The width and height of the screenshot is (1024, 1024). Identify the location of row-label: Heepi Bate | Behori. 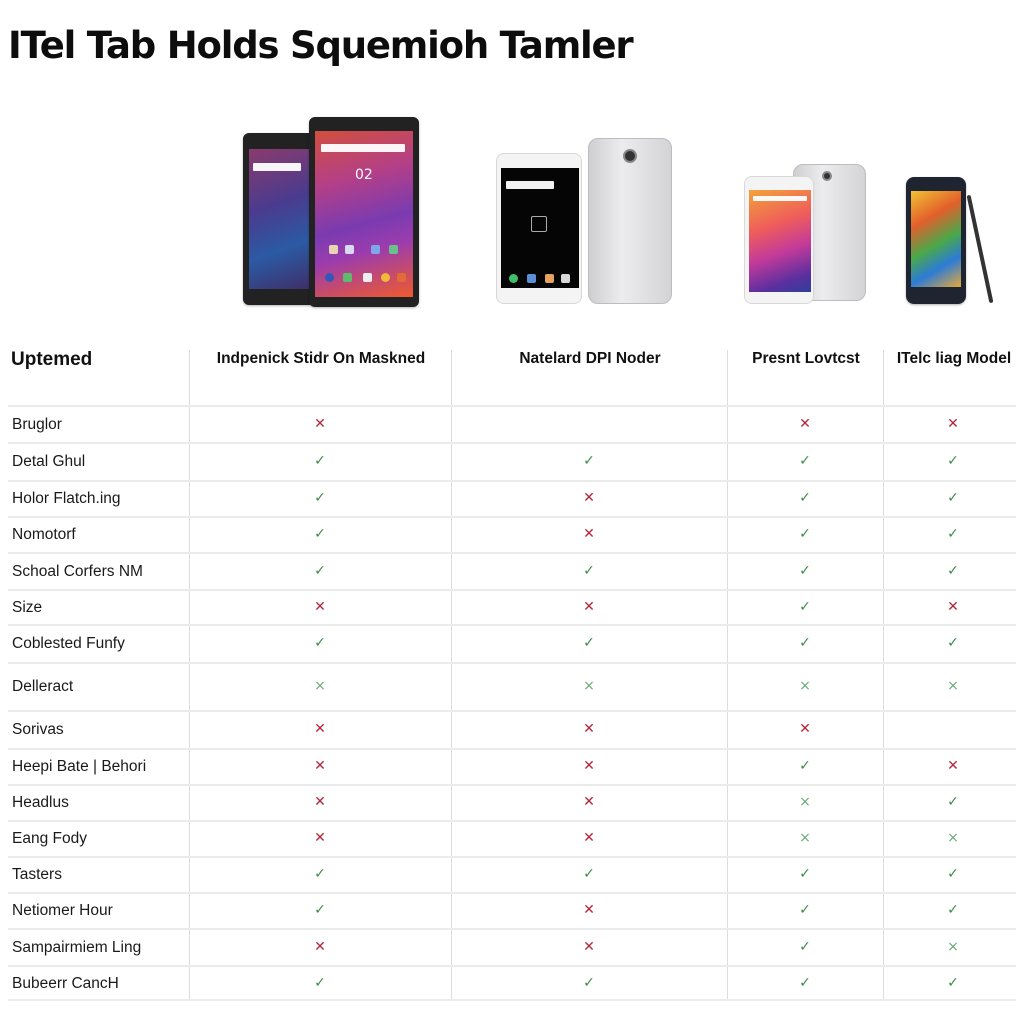
(79, 766).